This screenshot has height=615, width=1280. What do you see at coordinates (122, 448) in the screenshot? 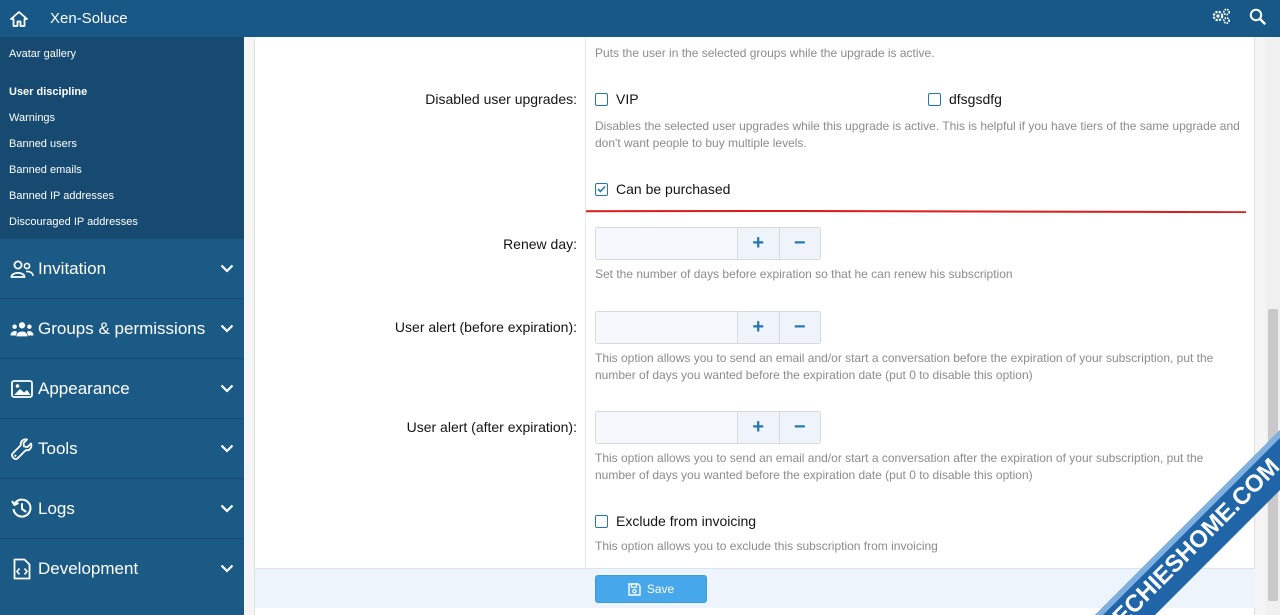
I see `sidebar-section-tools: Tools` at bounding box center [122, 448].